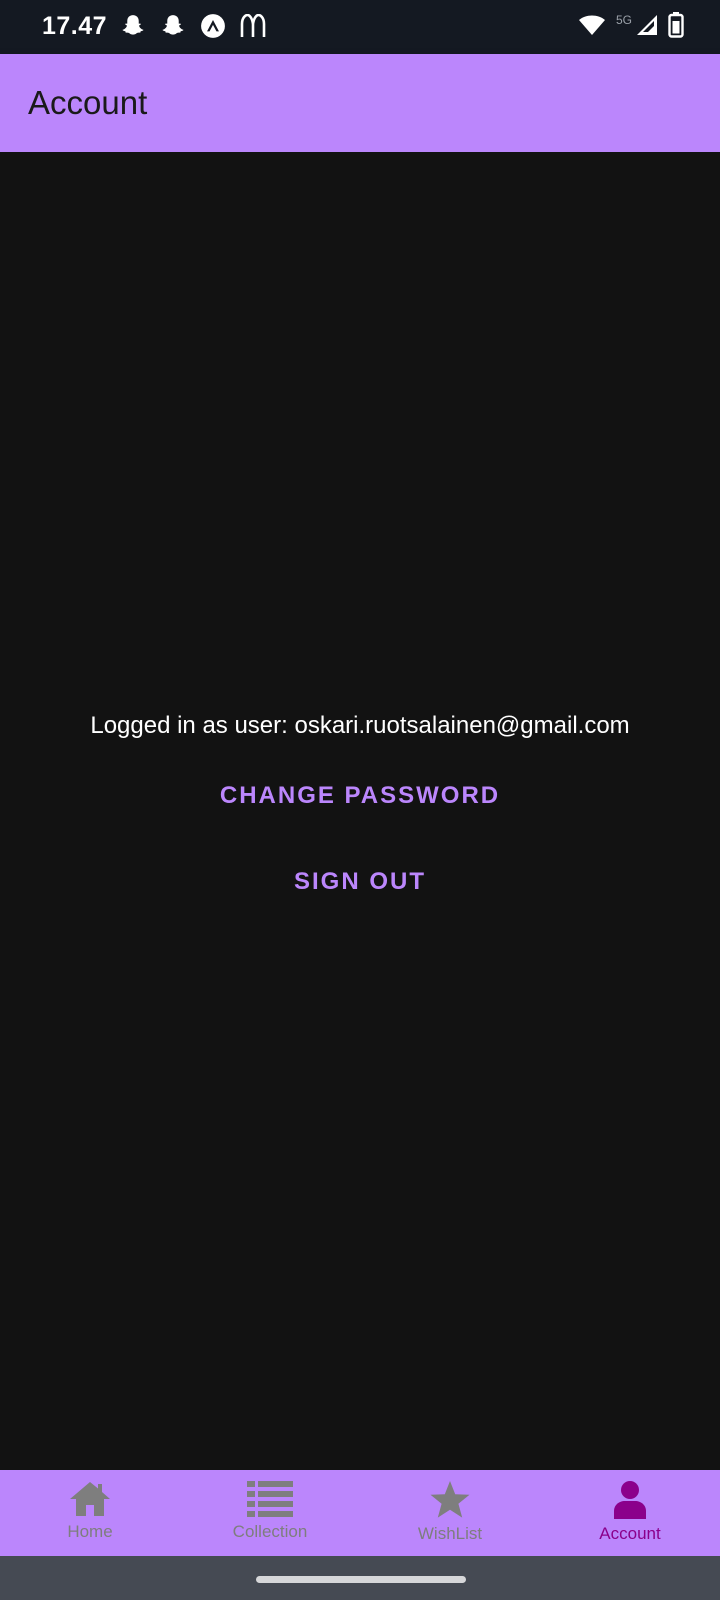 The image size is (720, 1600). What do you see at coordinates (630, 1533) in the screenshot?
I see `nav-label-account: Account` at bounding box center [630, 1533].